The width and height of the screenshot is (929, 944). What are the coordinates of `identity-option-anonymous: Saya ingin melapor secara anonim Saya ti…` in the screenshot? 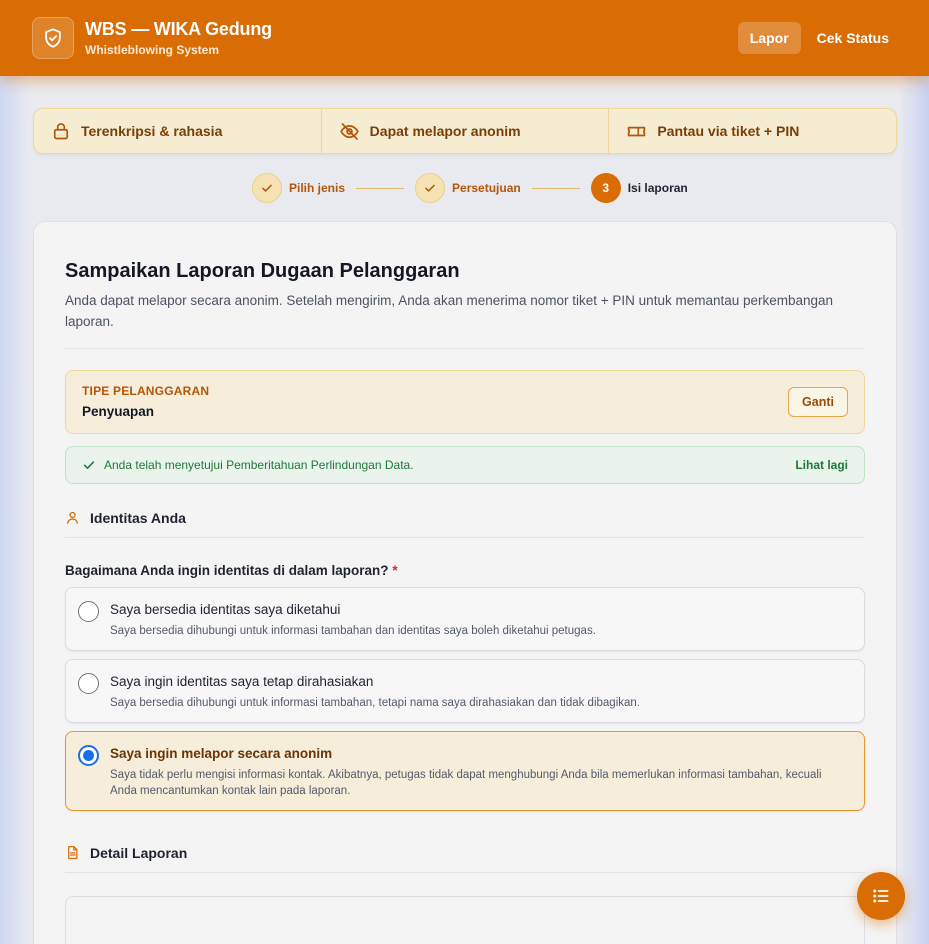 It's located at (465, 771).